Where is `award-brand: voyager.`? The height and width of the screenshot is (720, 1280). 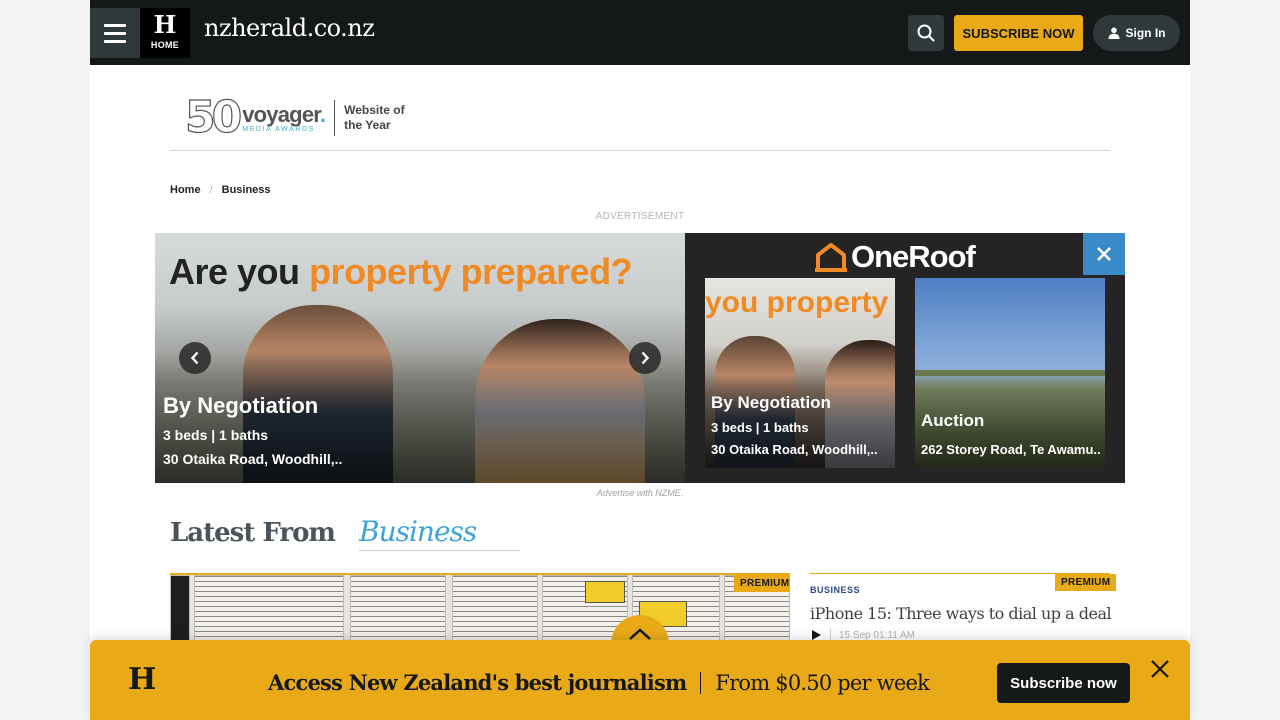 award-brand: voyager. is located at coordinates (284, 114).